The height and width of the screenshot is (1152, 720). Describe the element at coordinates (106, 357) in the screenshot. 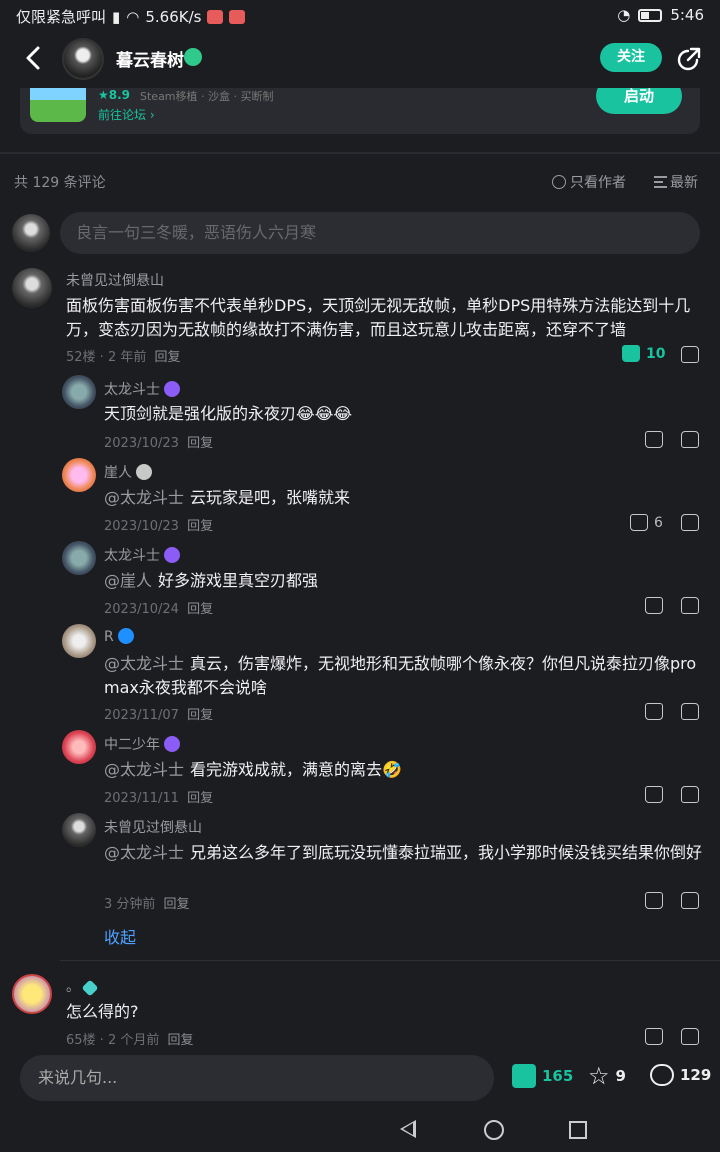

I see `comment-floor-time: 52楼 · 2 年前` at that location.